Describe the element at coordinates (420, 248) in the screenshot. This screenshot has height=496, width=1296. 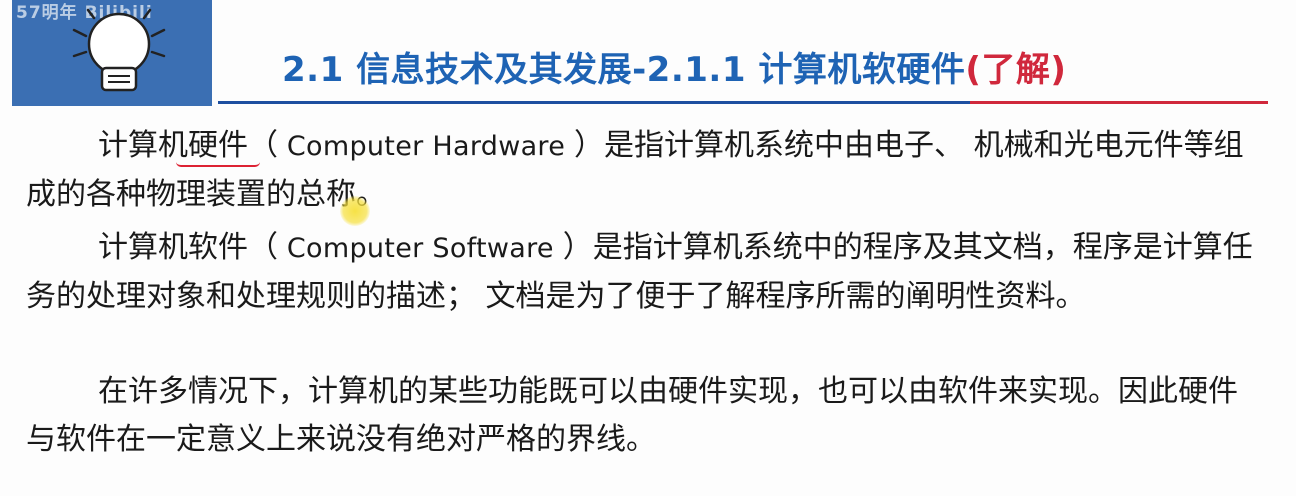
I see `p2-english-term: Computer Software` at that location.